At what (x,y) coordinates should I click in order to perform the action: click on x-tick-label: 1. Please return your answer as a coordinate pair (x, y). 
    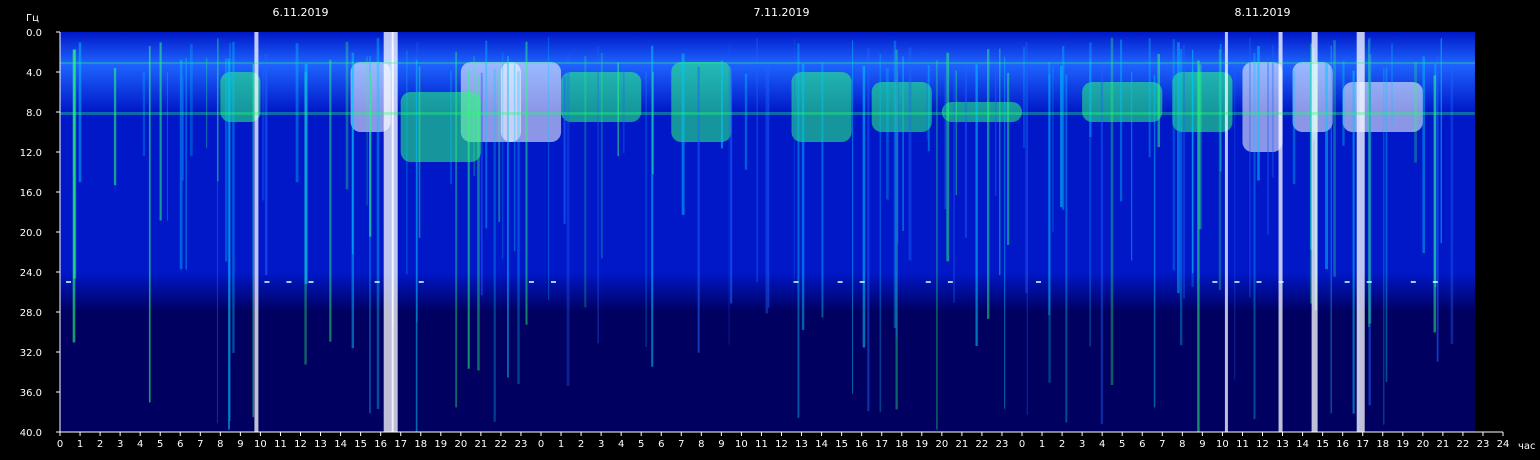
    Looking at the image, I should click on (561, 444).